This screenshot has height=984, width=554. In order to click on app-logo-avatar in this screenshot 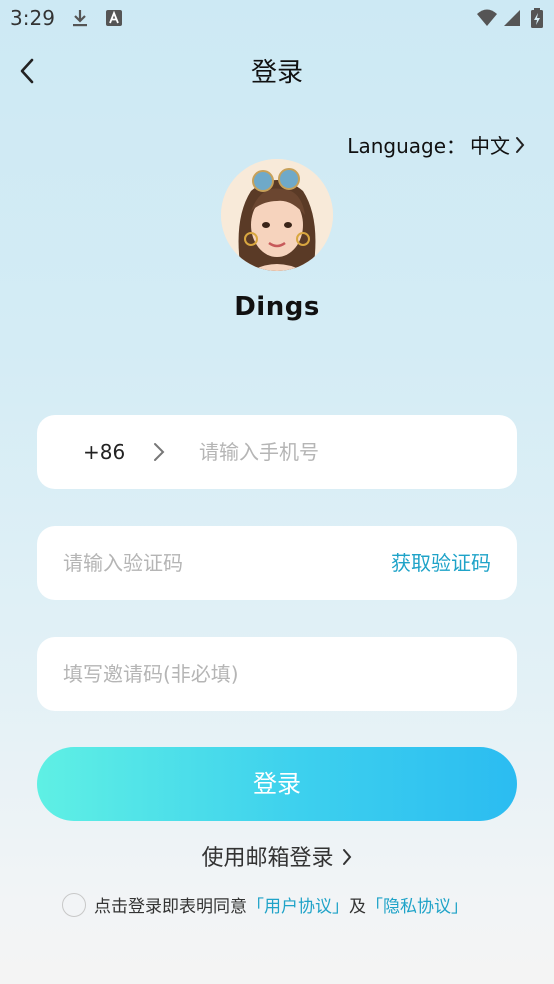, I will do `click(277, 215)`.